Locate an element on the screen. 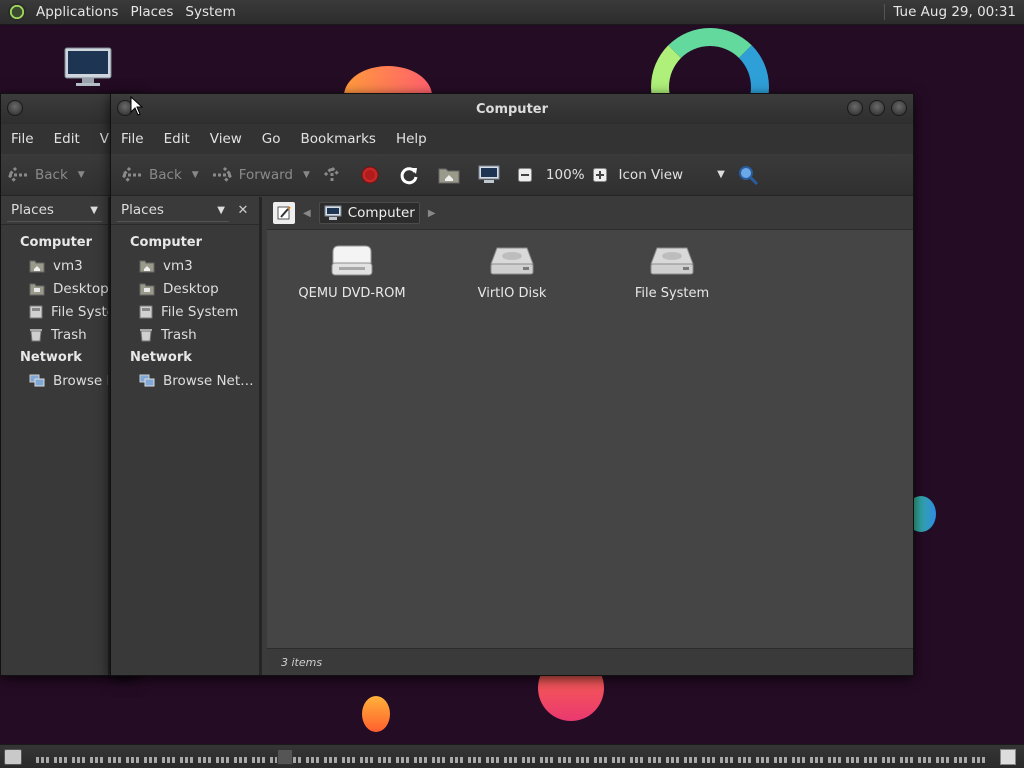 The image size is (1024, 768). file-item-file-system: File System is located at coordinates (672, 272).